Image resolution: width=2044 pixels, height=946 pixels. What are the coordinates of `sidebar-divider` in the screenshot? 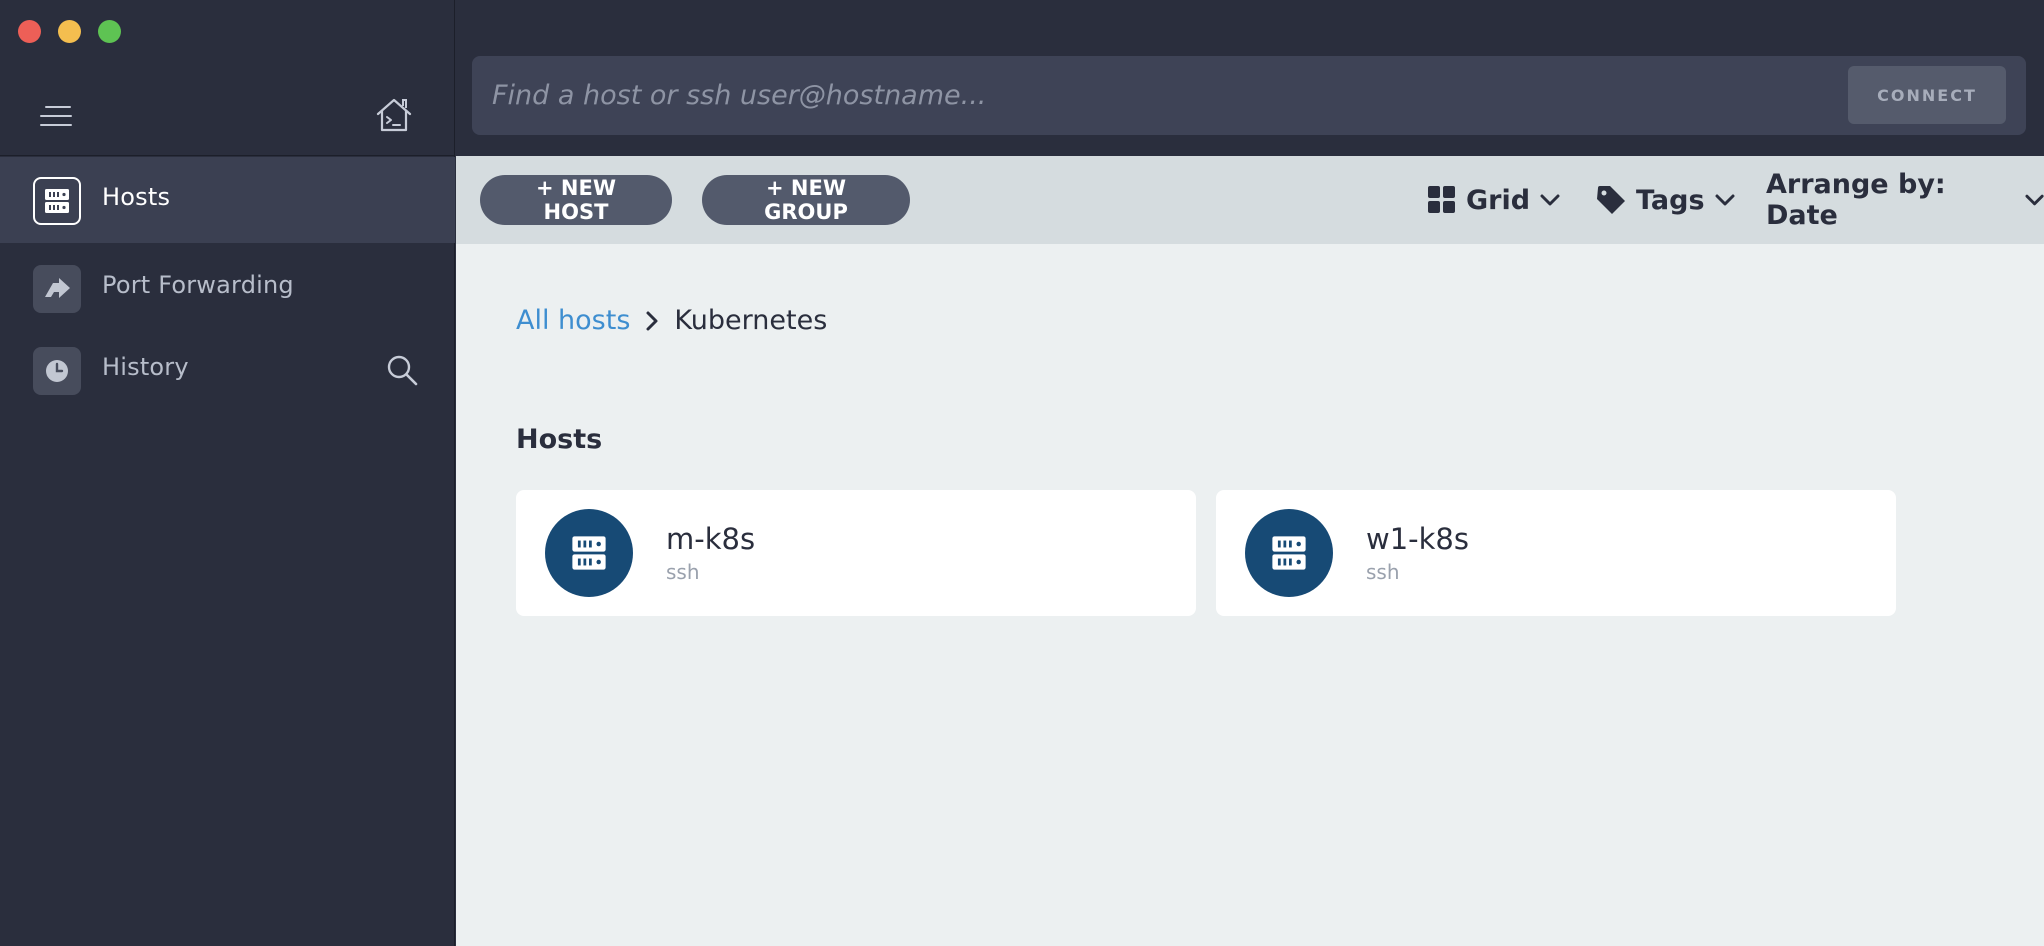 It's located at (227, 155).